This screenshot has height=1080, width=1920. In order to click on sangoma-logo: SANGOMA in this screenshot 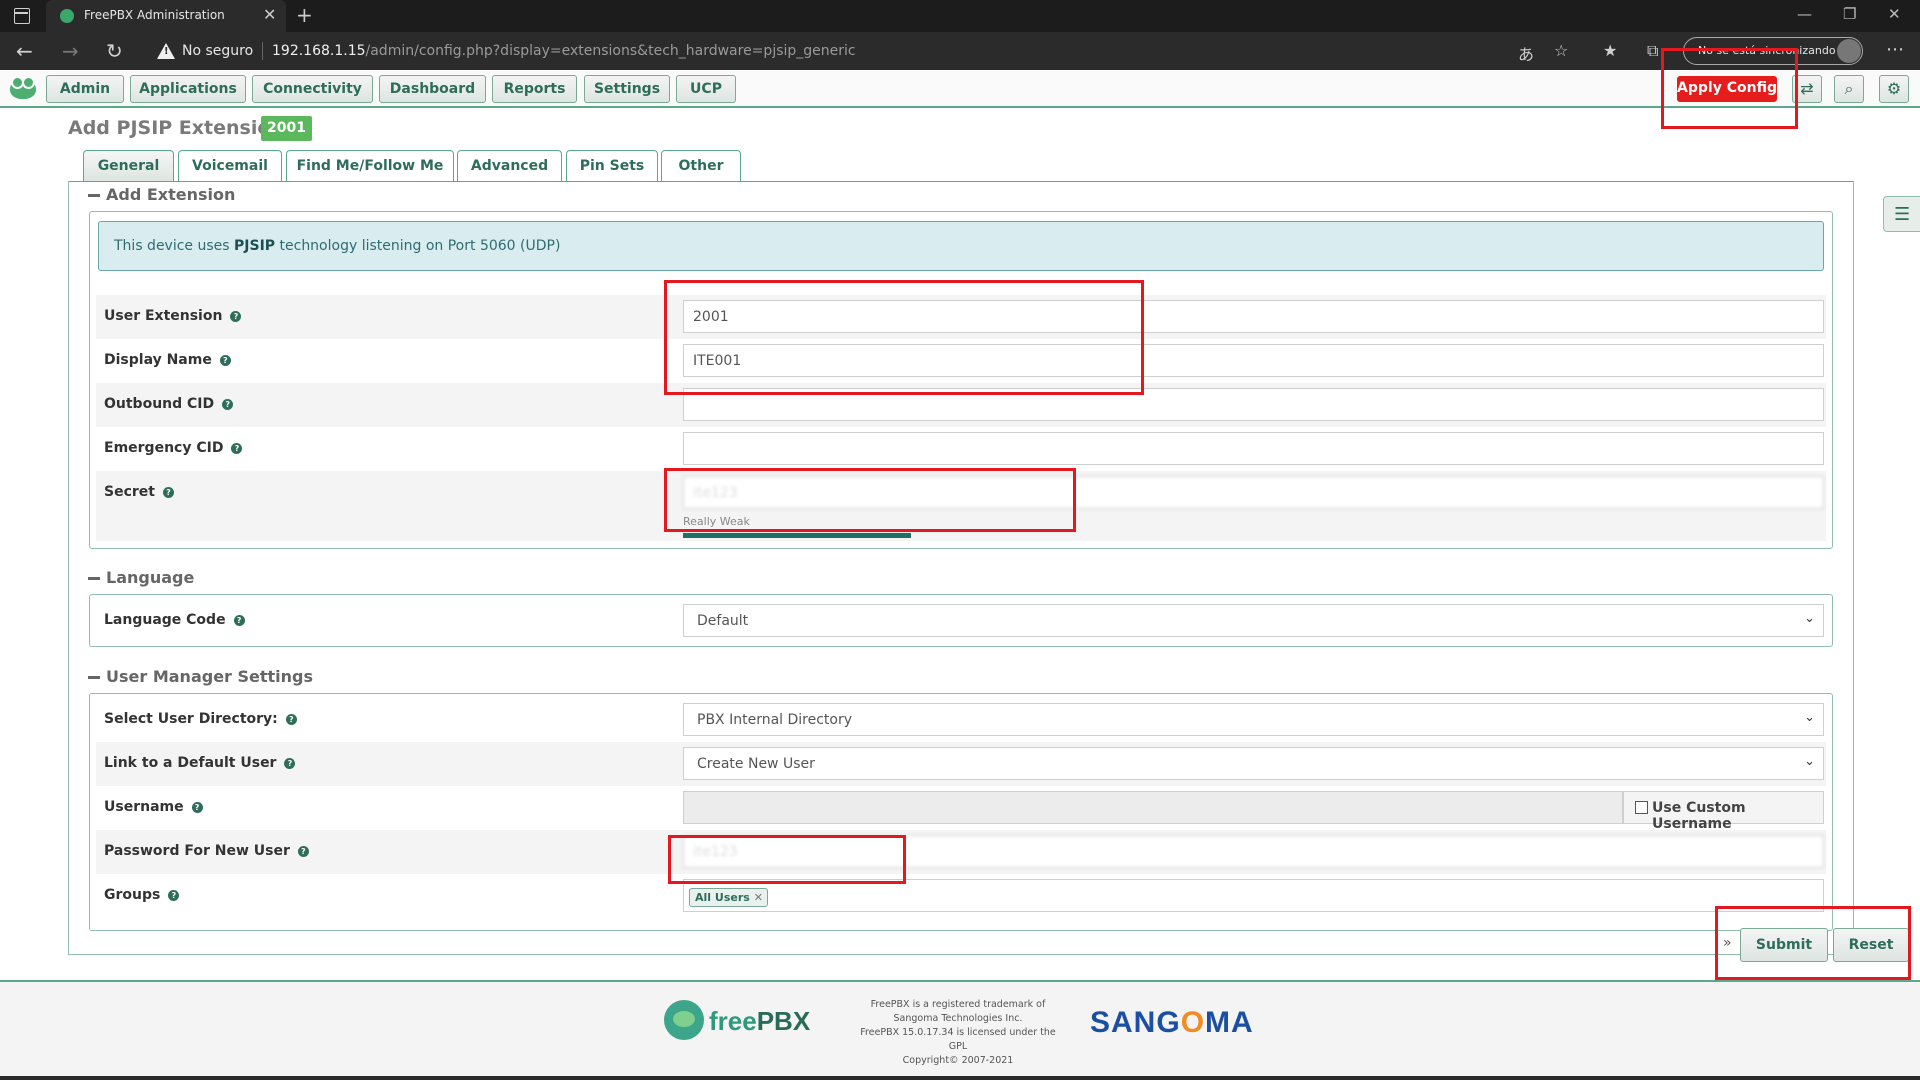, I will do `click(1172, 1023)`.